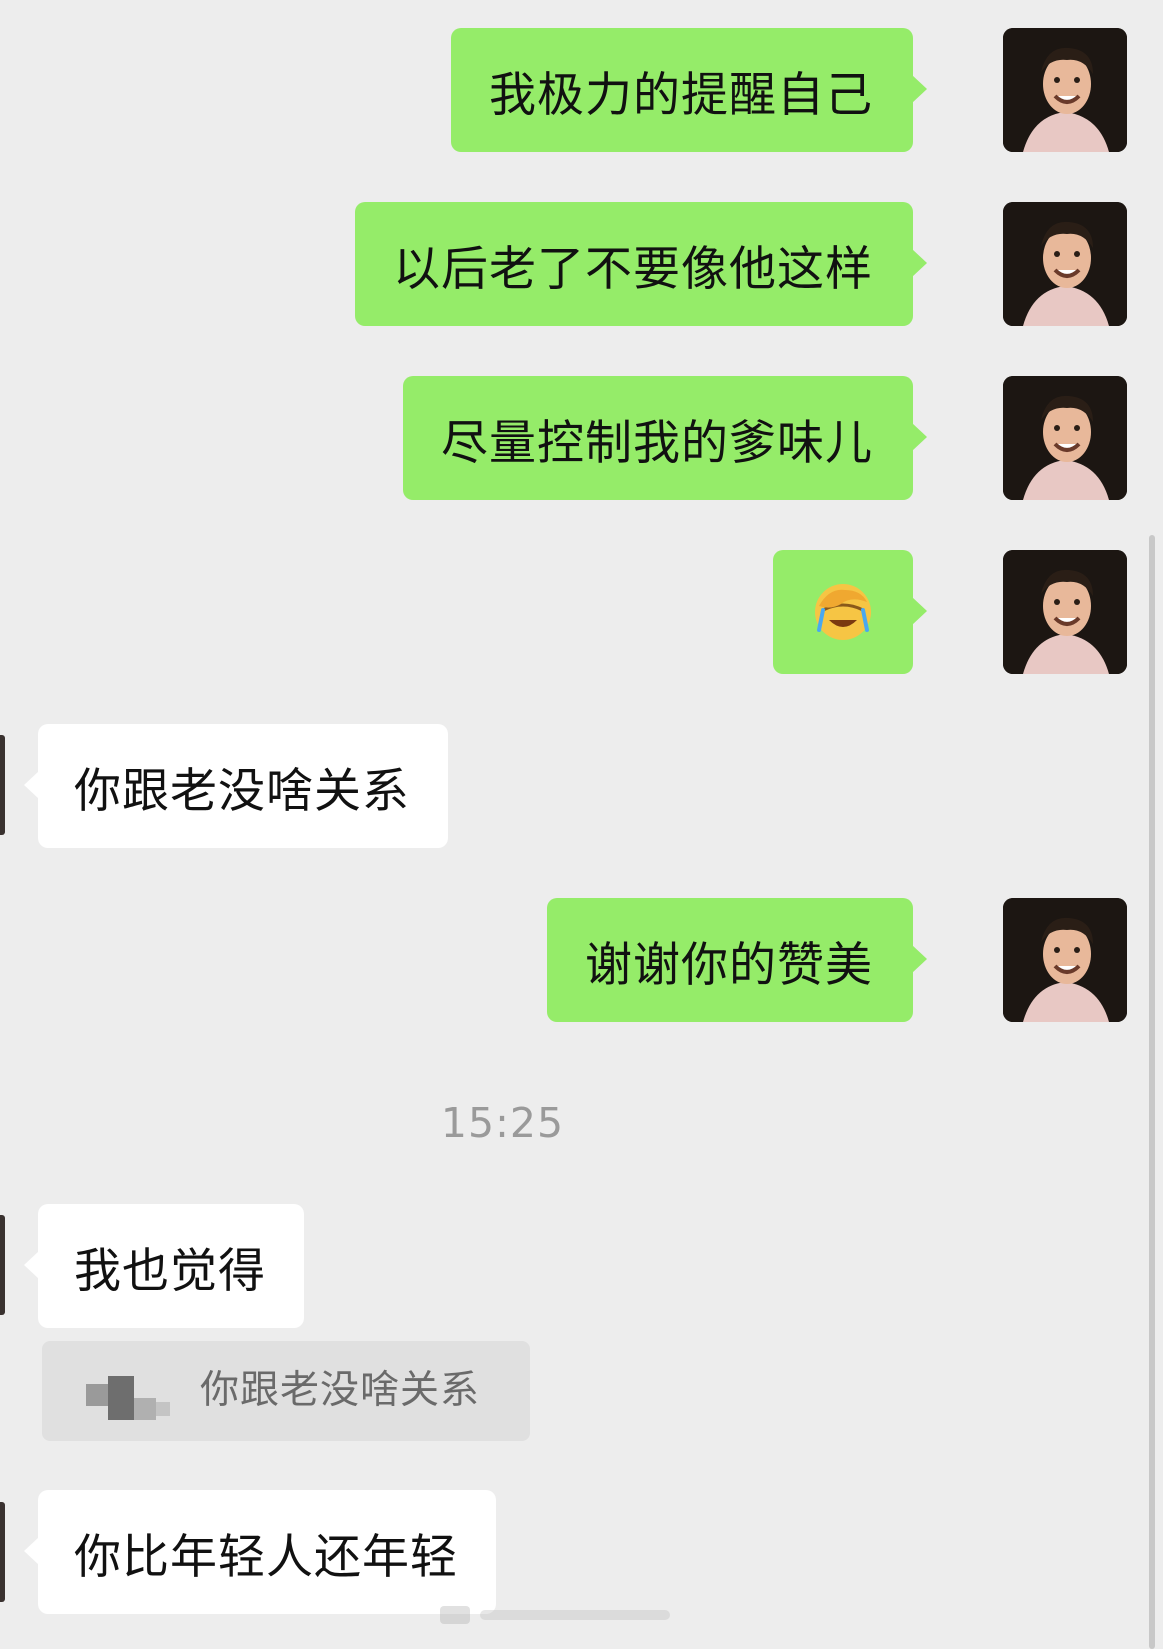 This screenshot has width=1163, height=1649. What do you see at coordinates (128, 1398) in the screenshot?
I see `redacted-name-icon` at bounding box center [128, 1398].